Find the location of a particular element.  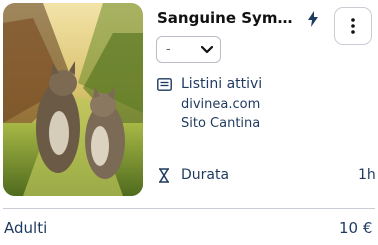

list-icon is located at coordinates (164, 84).